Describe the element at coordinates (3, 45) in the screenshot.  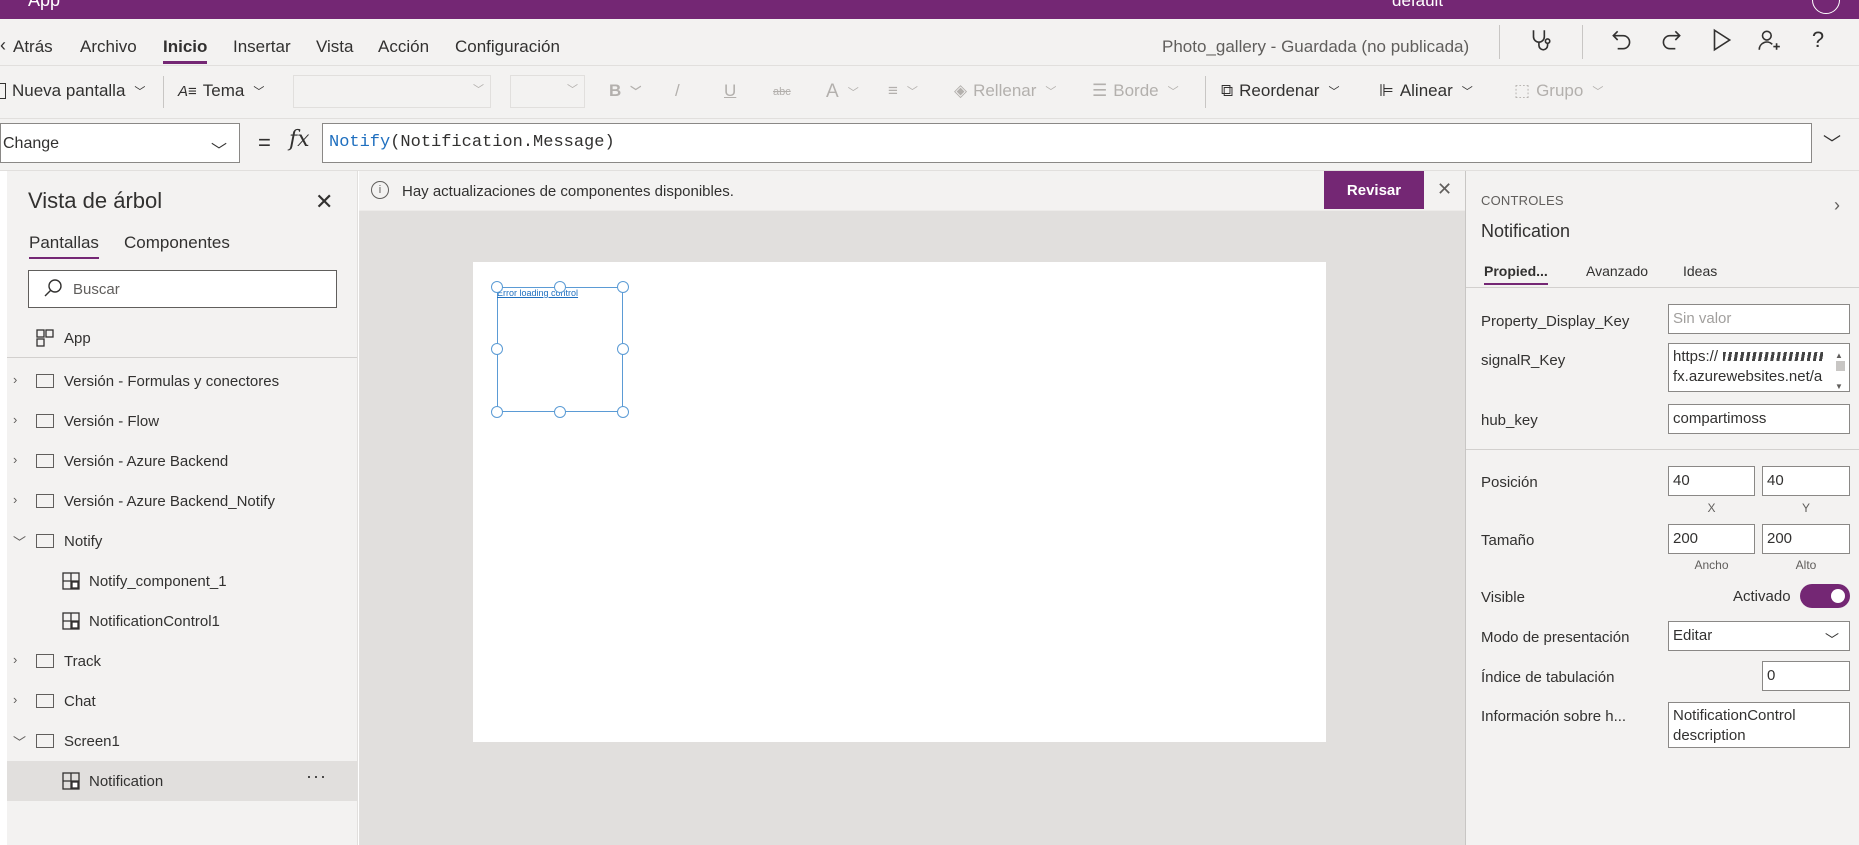
I see `back-arrow-icon: ‹` at that location.